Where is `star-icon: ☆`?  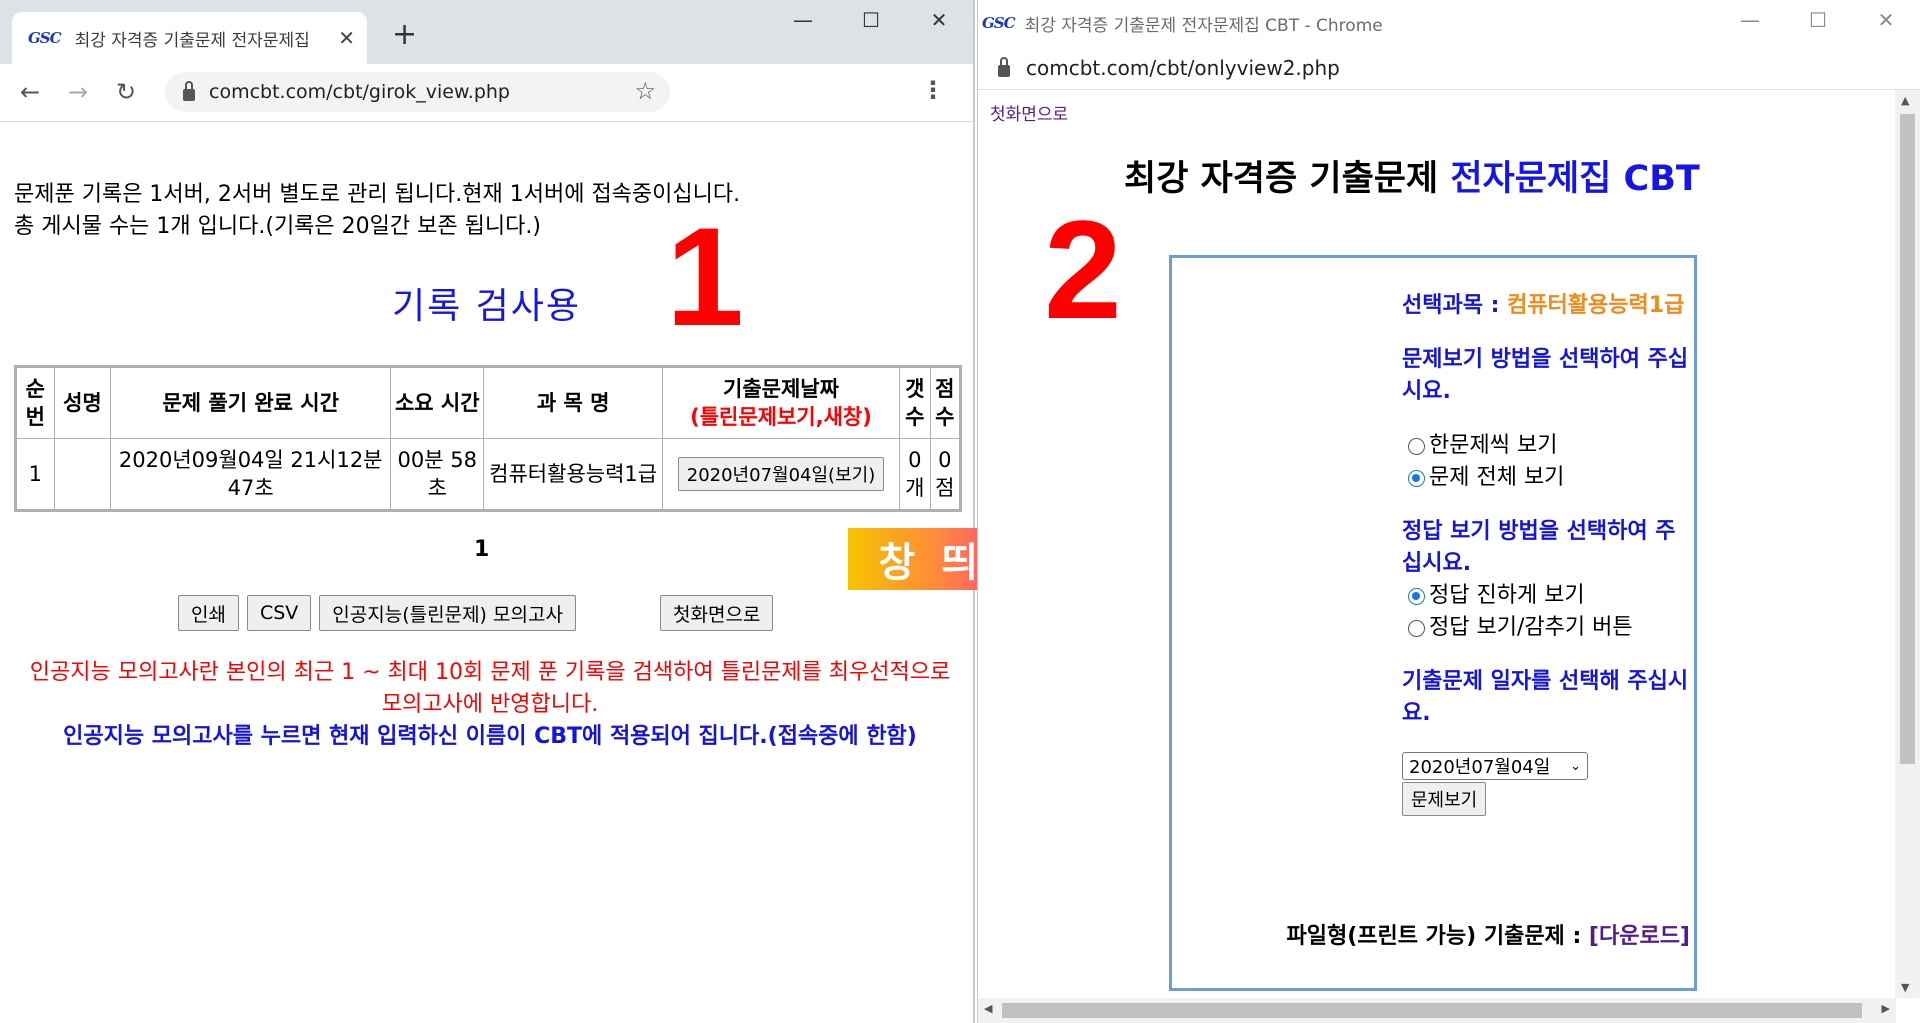 star-icon: ☆ is located at coordinates (645, 91).